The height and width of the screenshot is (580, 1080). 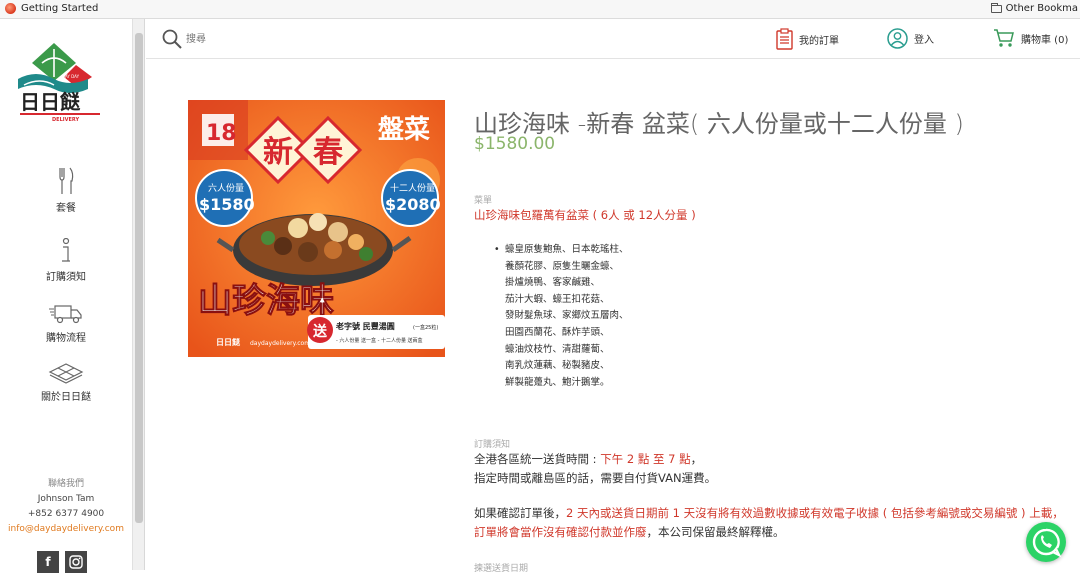 What do you see at coordinates (520, 513) in the screenshot?
I see `notice-p2-a: 如果確認訂單後，` at bounding box center [520, 513].